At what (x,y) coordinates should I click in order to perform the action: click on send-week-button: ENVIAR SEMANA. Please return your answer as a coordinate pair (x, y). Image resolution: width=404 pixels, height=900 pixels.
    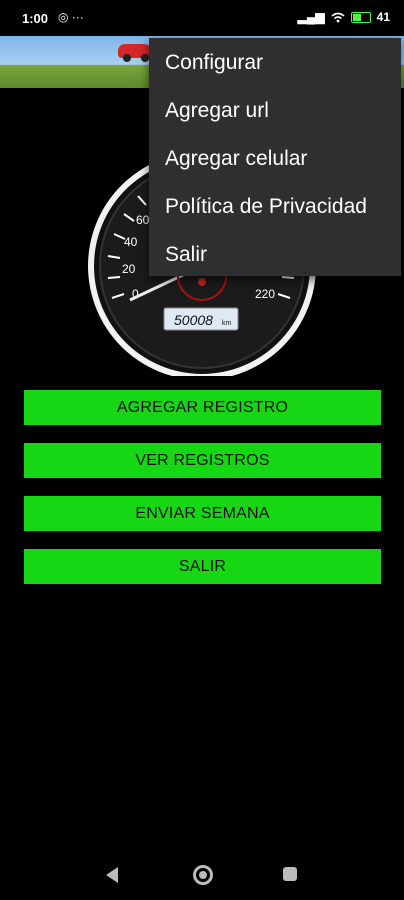
    Looking at the image, I should click on (202, 513).